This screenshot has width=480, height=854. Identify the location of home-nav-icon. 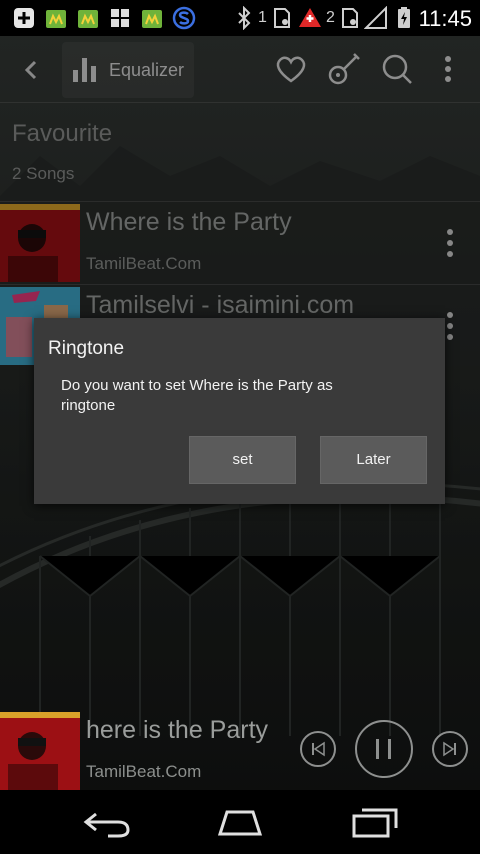
(240, 822).